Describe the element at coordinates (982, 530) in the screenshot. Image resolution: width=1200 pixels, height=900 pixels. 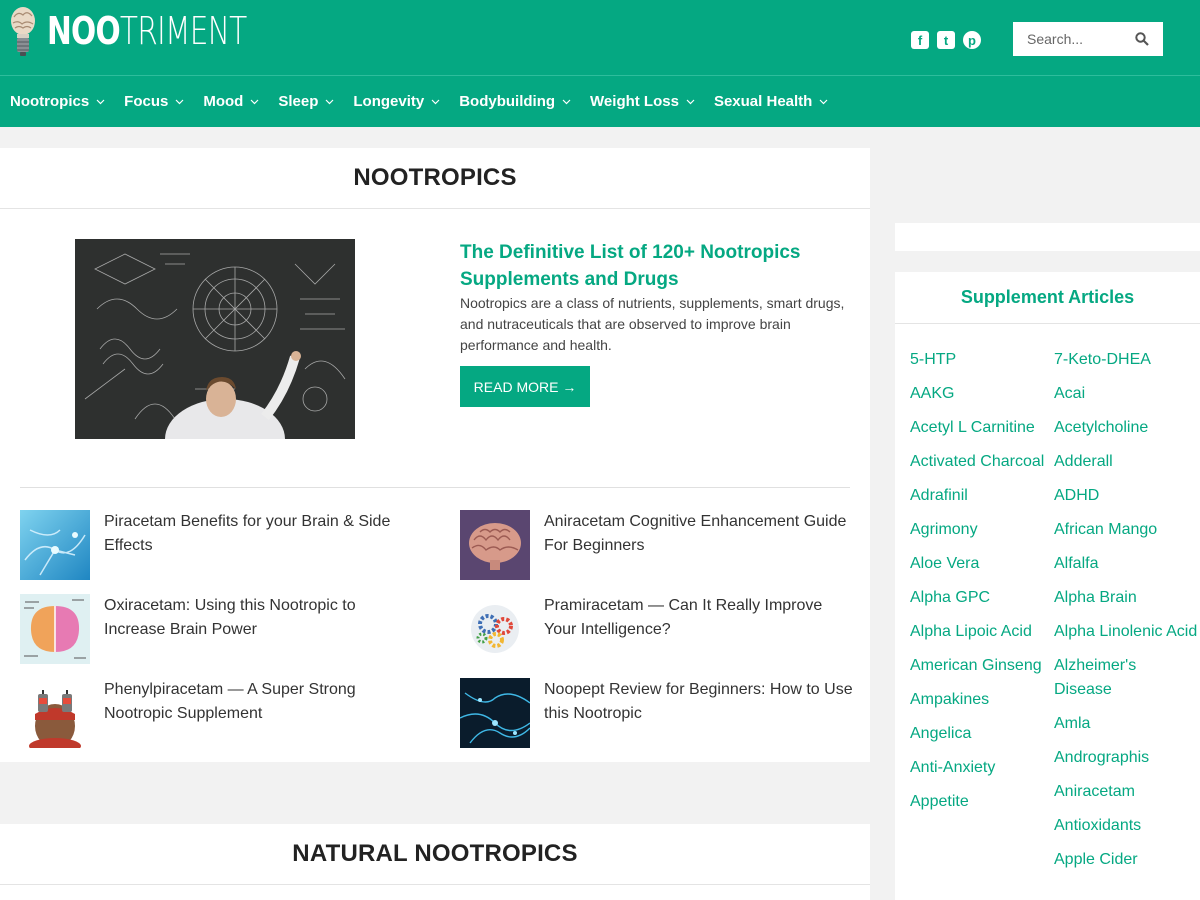
I see `supplement-link: Agrimony` at that location.